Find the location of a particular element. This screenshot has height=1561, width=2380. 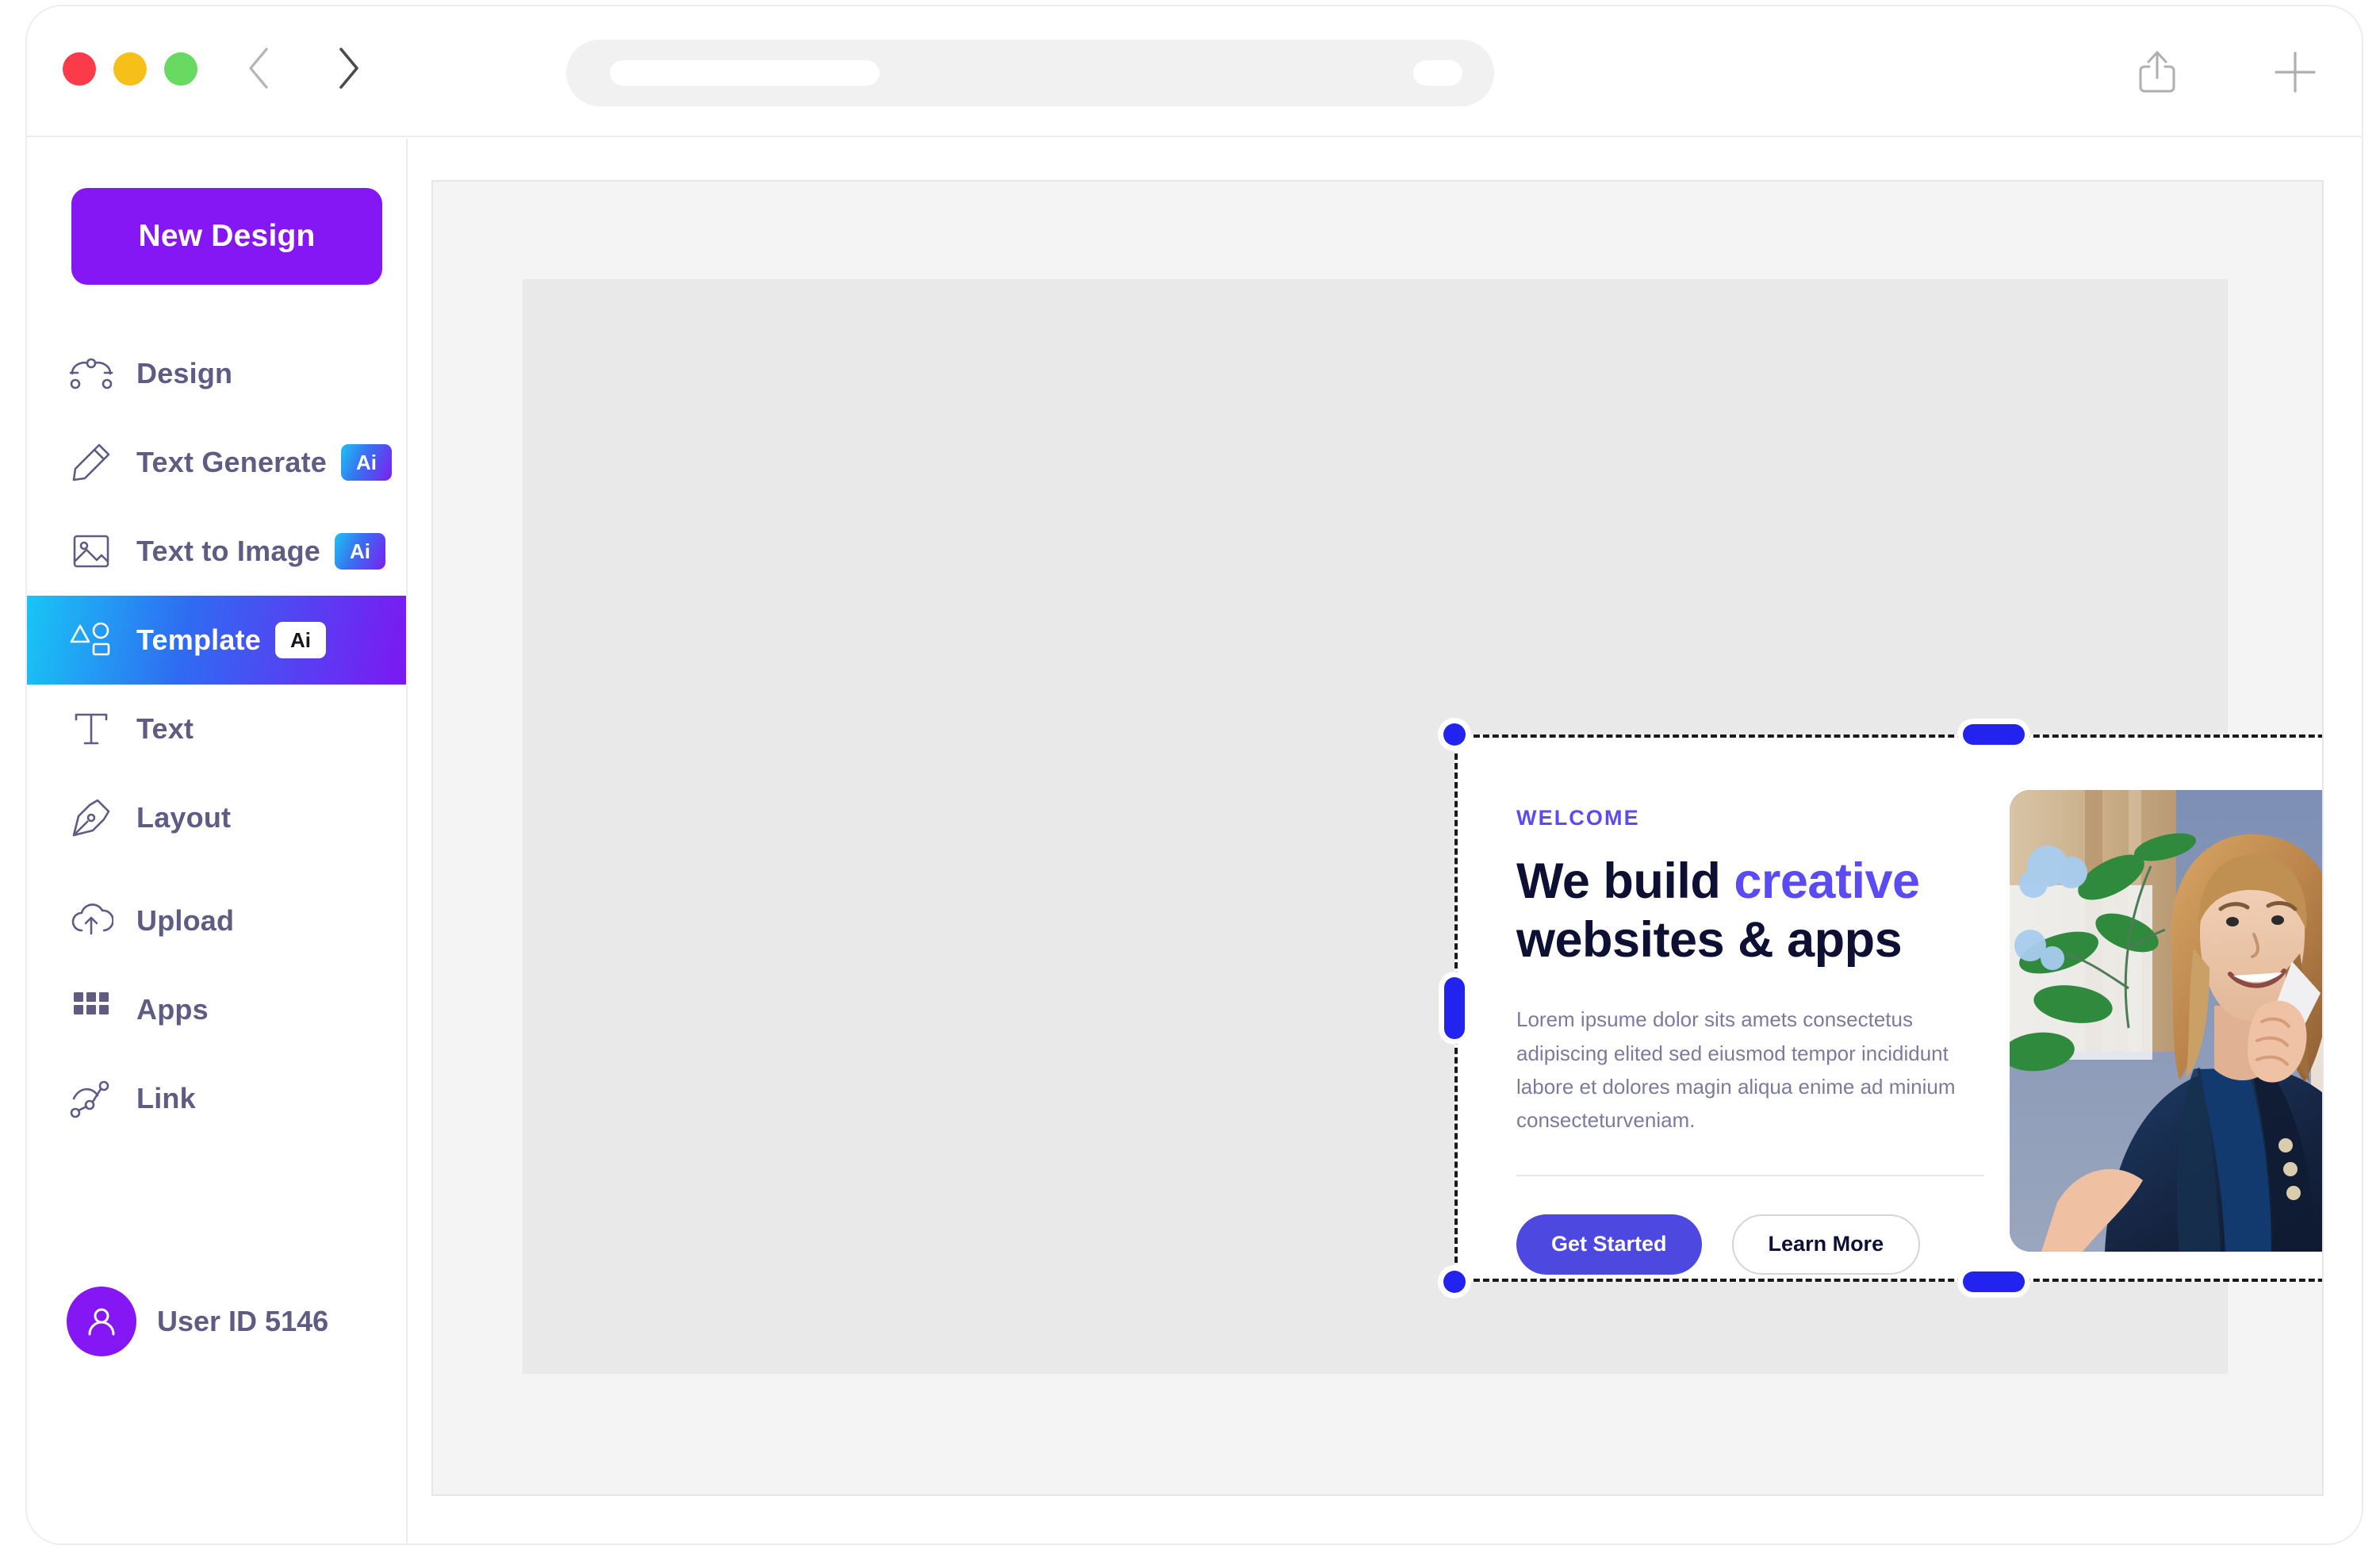

minimize-window-button is located at coordinates (130, 69).